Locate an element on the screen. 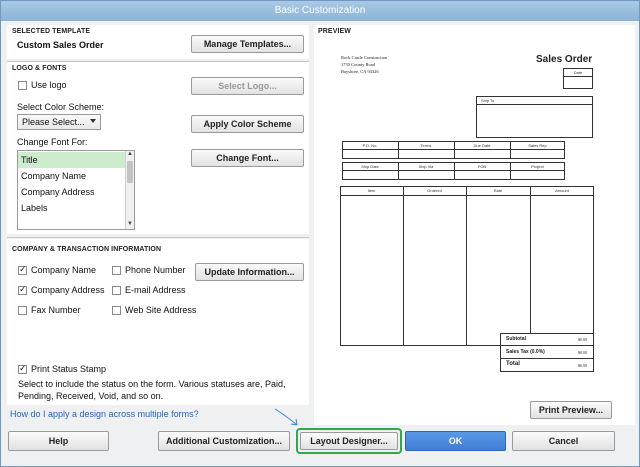  preview-ship-via-label: Ship Via is located at coordinates (426, 166).